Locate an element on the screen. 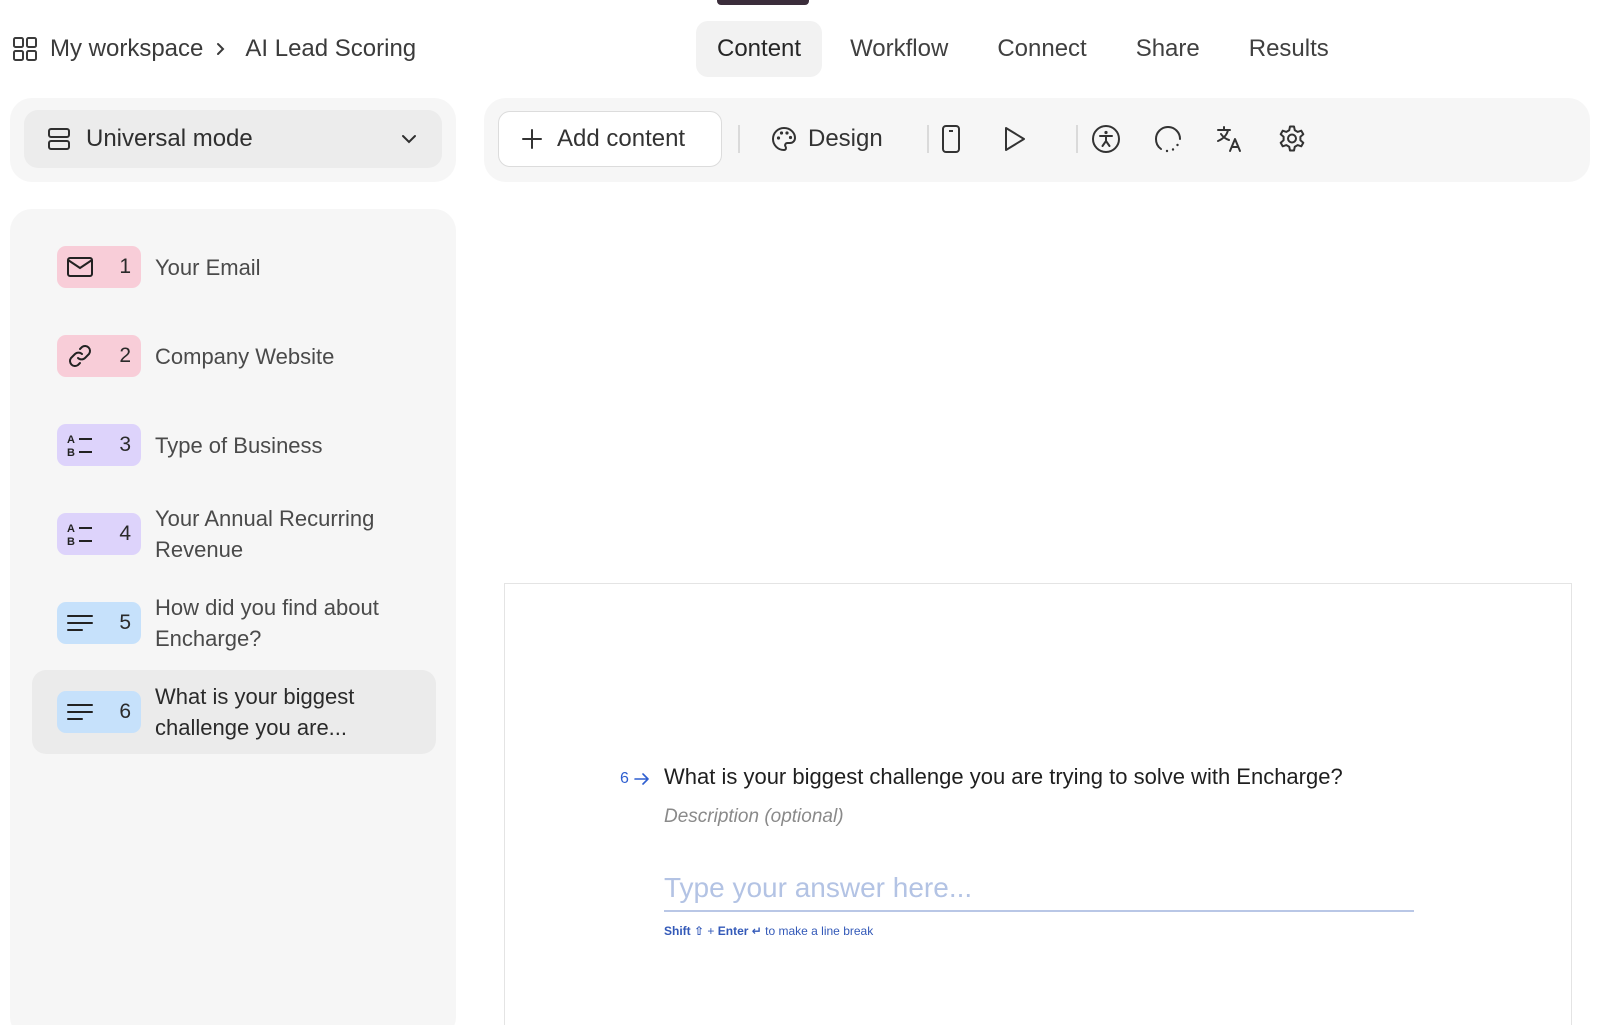  tab-content: Content is located at coordinates (759, 49).